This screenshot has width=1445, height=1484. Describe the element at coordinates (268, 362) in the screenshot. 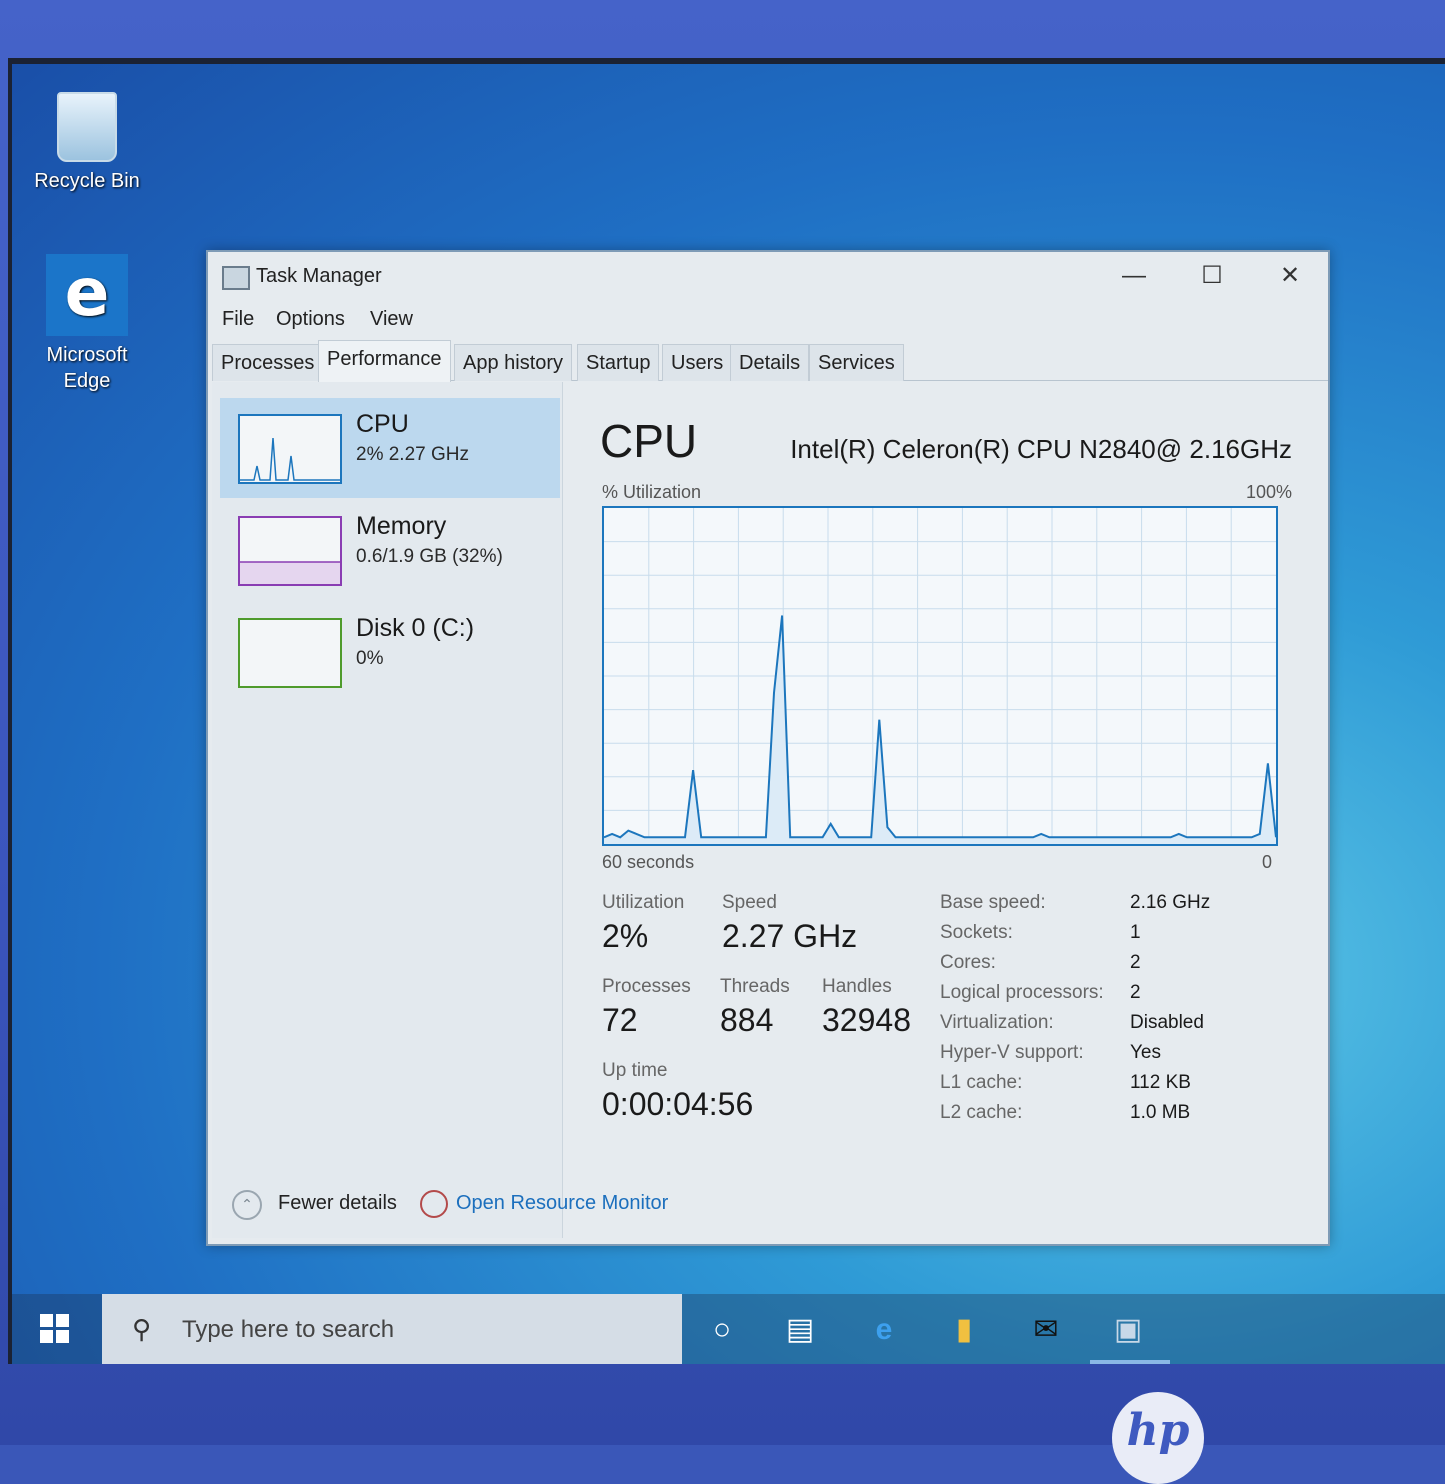

I see `tab-processes: Processes` at that location.